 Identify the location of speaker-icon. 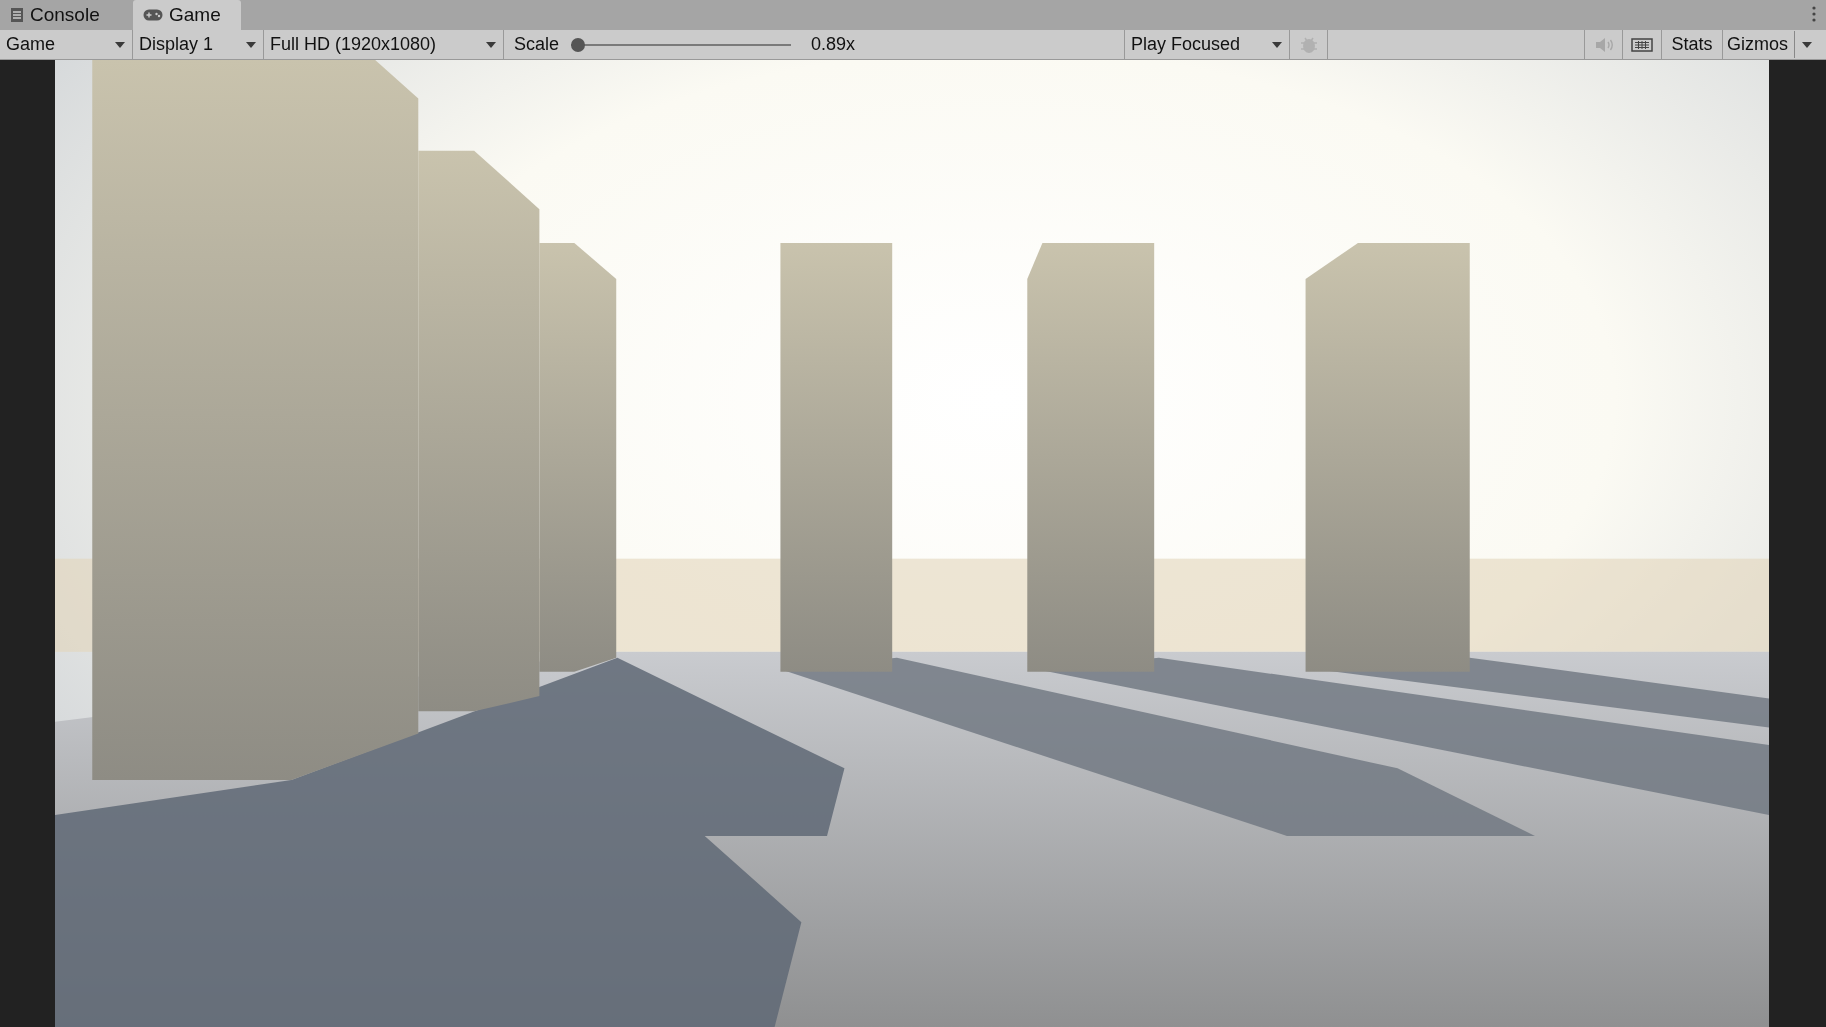
(1603, 44).